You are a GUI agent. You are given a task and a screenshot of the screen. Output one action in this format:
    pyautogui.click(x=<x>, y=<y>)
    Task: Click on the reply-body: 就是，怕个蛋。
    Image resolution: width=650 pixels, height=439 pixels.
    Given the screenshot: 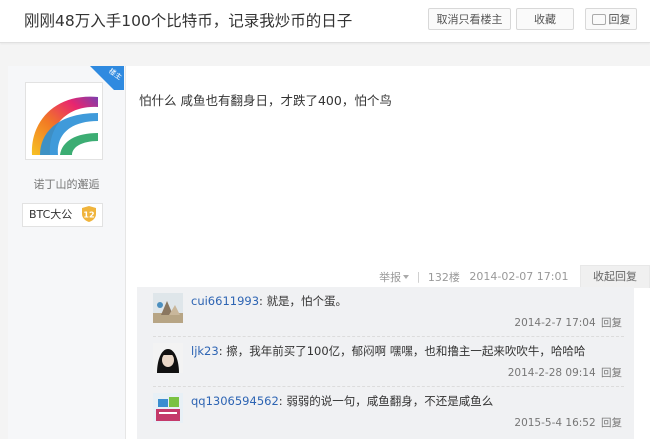 What is the action you would take?
    pyautogui.click(x=307, y=301)
    